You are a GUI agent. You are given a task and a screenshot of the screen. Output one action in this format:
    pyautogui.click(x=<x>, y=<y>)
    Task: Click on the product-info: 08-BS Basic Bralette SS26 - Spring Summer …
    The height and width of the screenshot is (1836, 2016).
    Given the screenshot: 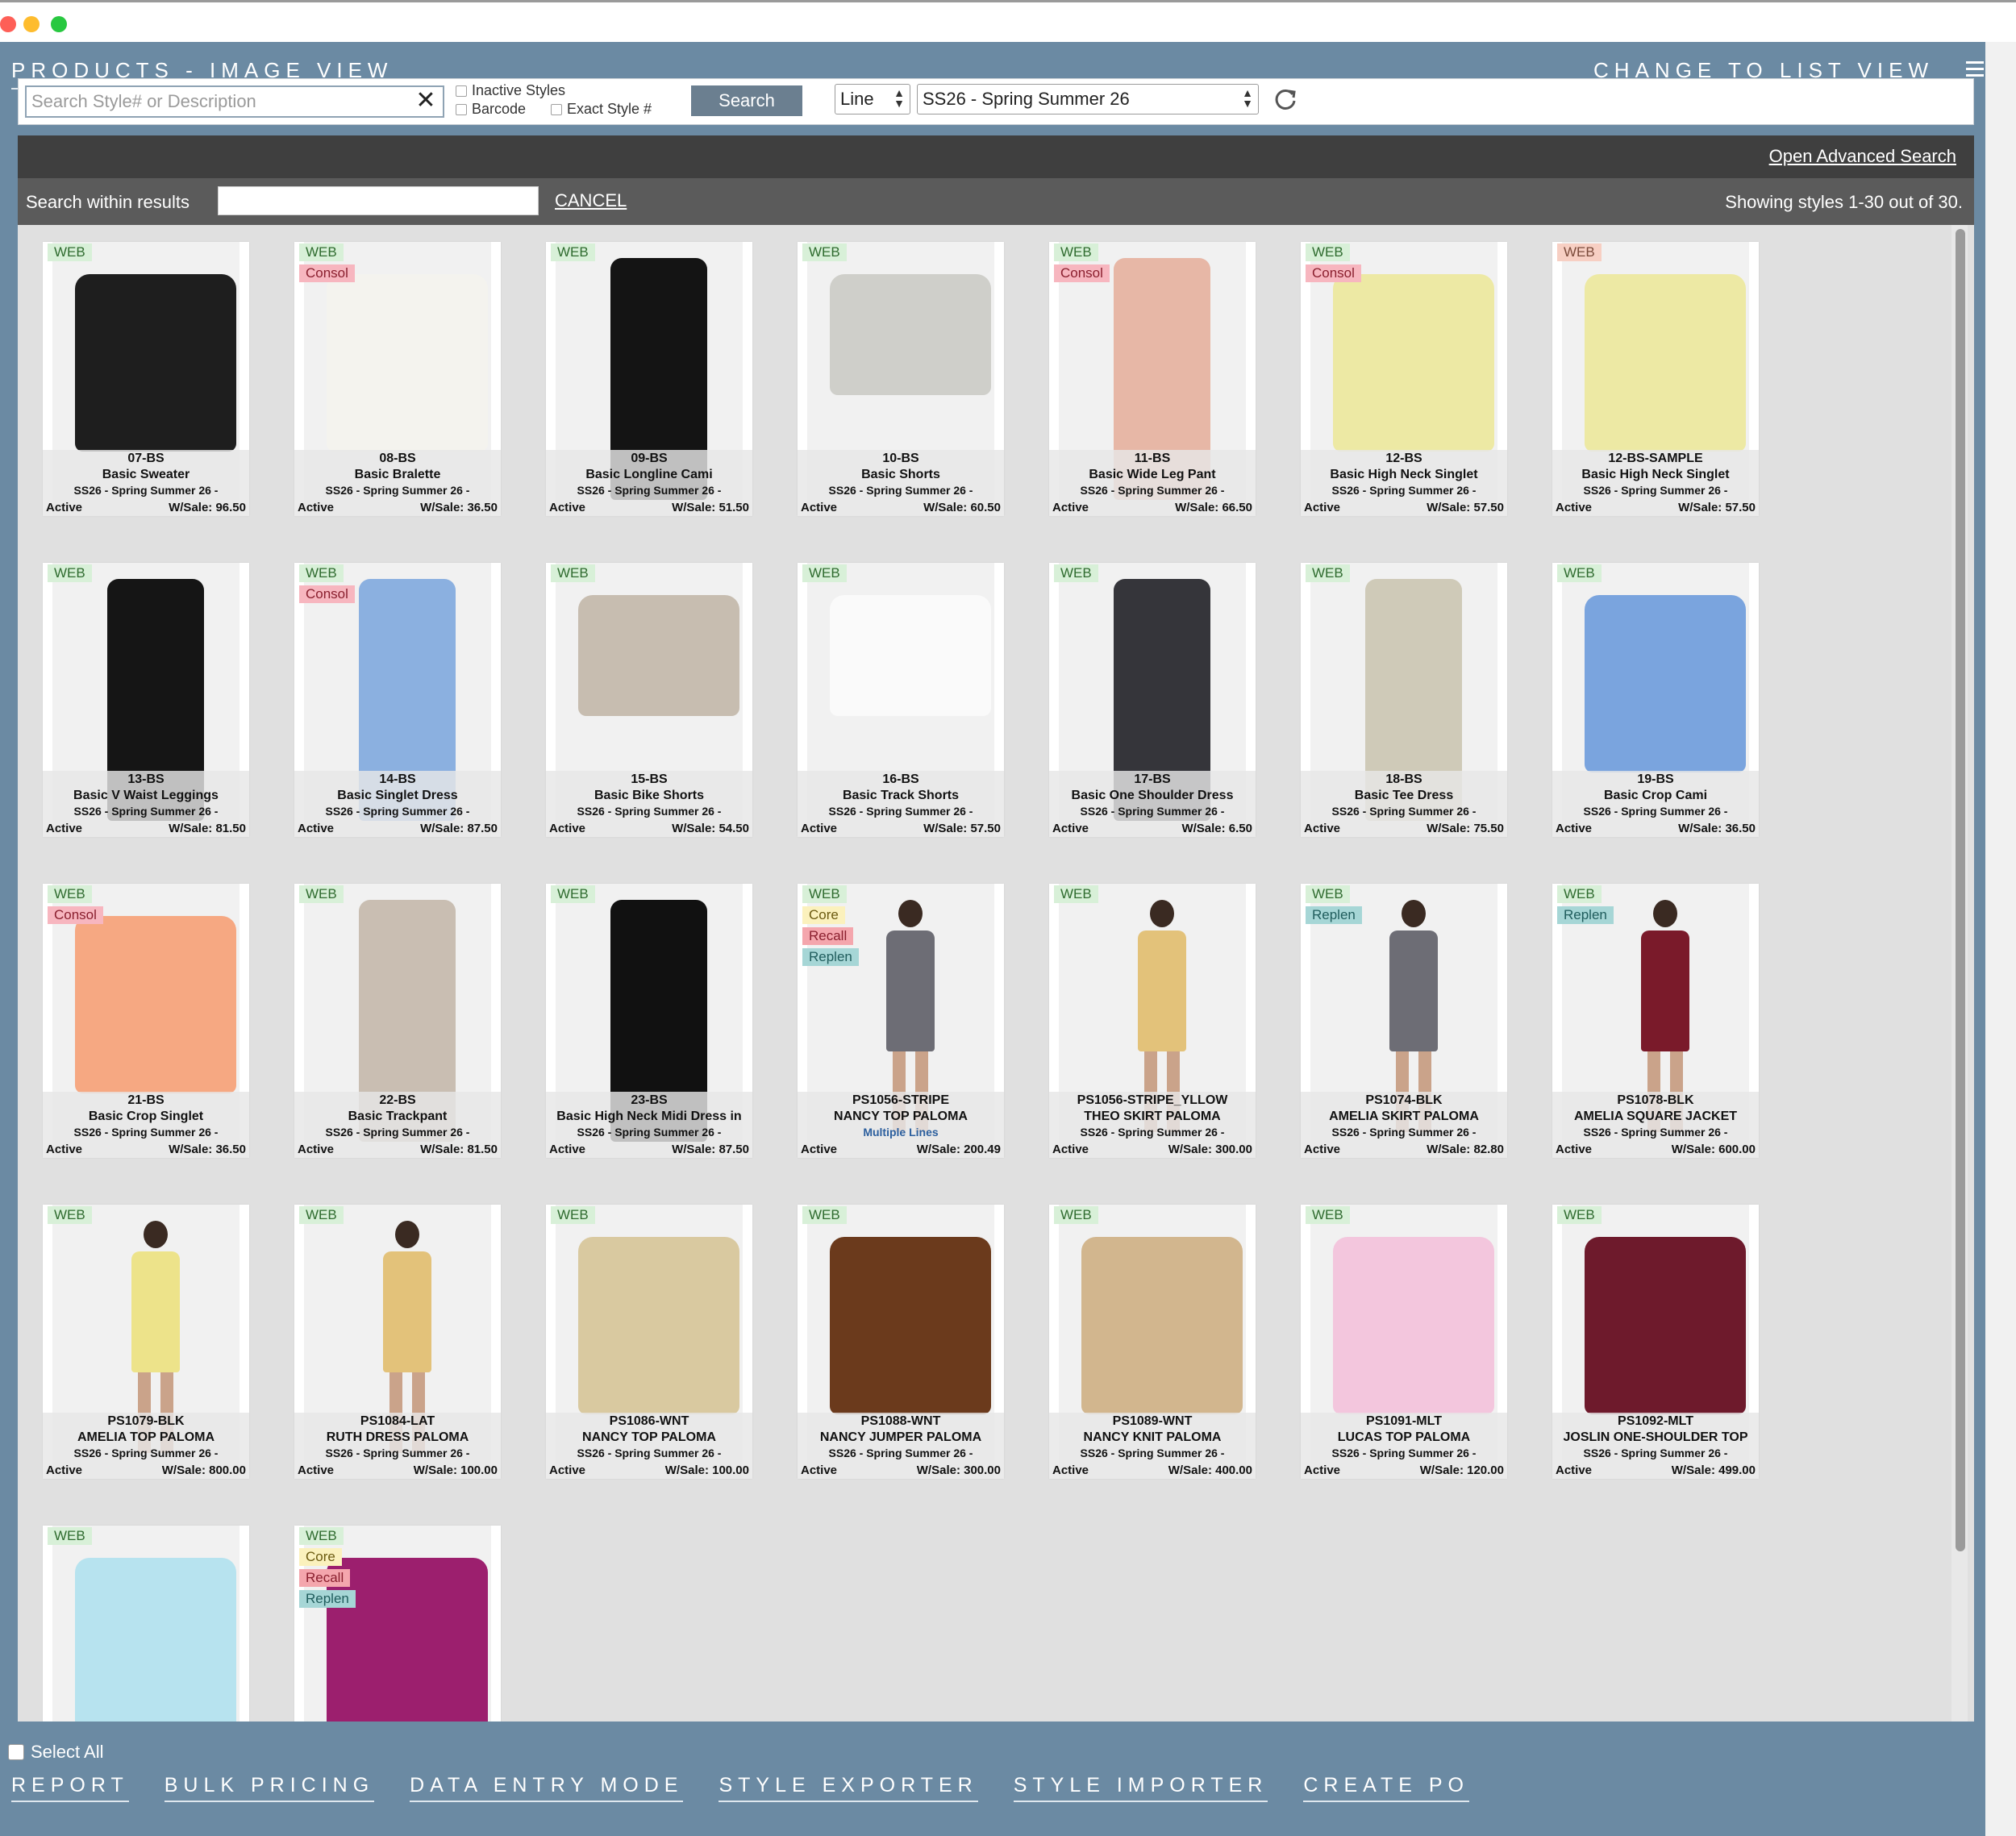 What is the action you would take?
    pyautogui.click(x=397, y=483)
    